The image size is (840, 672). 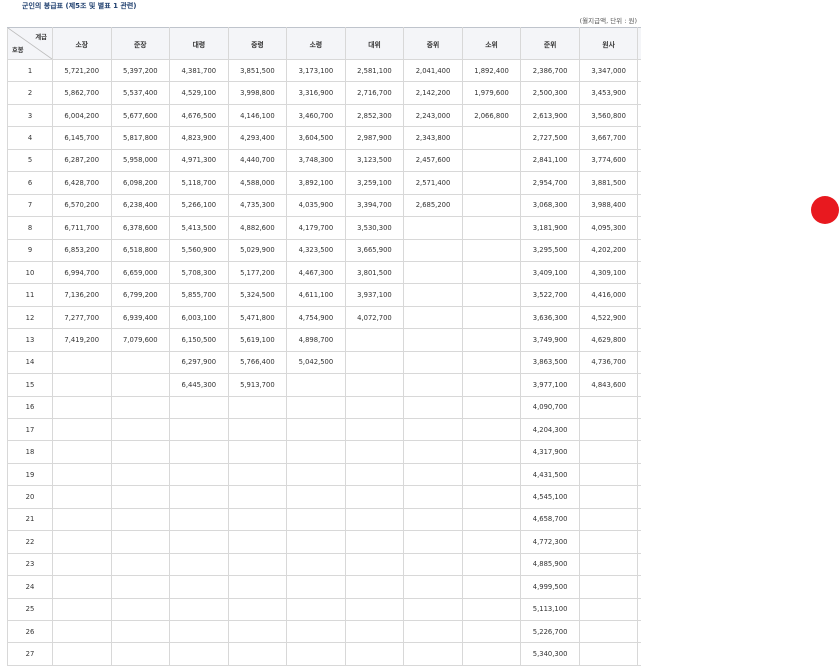 I want to click on salary-cell: 6,003,100, so click(x=199, y=317).